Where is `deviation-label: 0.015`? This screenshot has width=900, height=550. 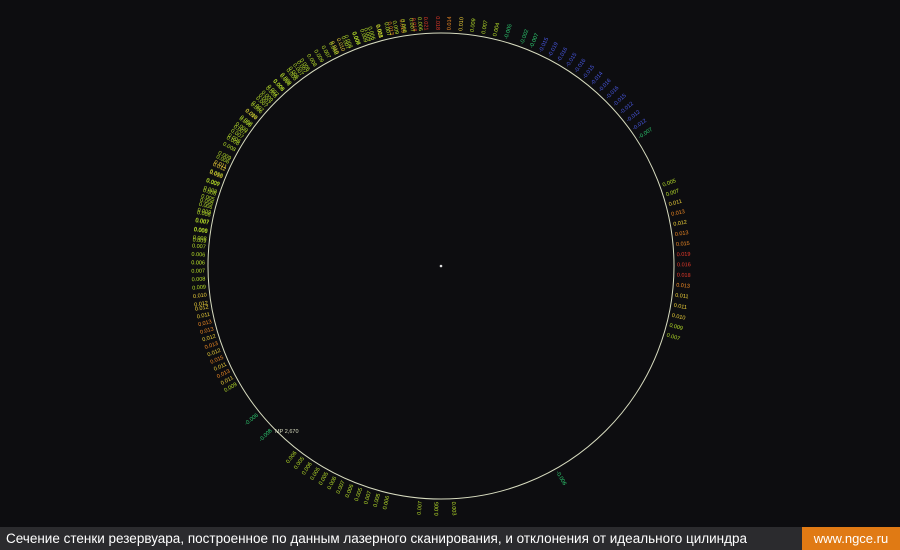 deviation-label: 0.015 is located at coordinates (683, 244).